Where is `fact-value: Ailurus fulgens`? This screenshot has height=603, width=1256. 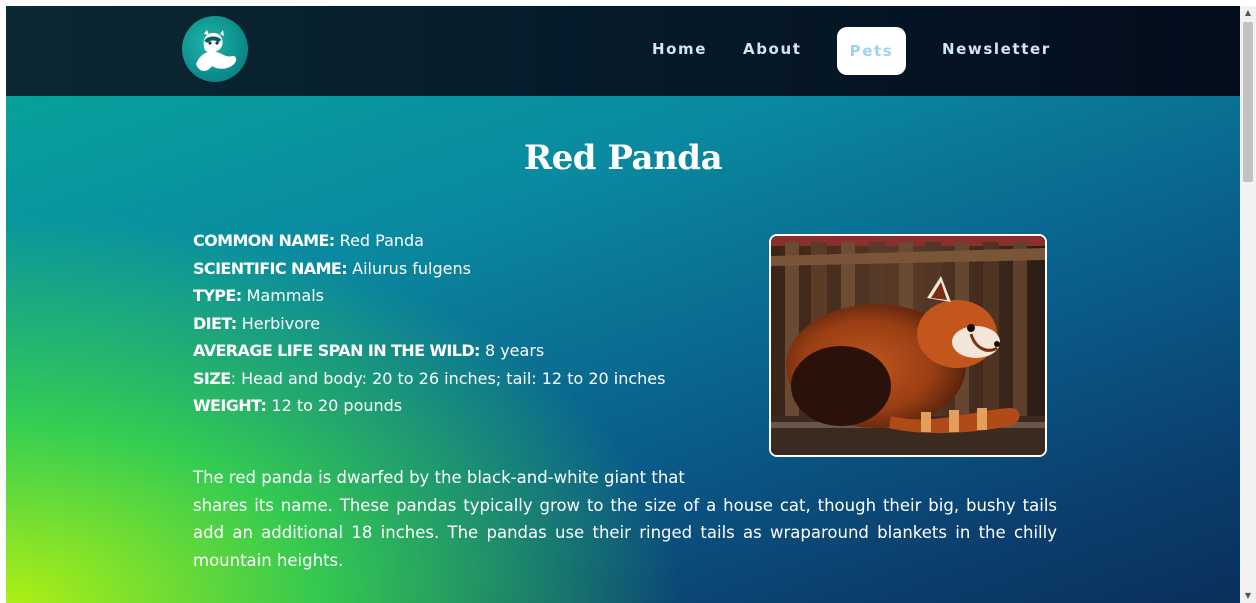
fact-value: Ailurus fulgens is located at coordinates (409, 268).